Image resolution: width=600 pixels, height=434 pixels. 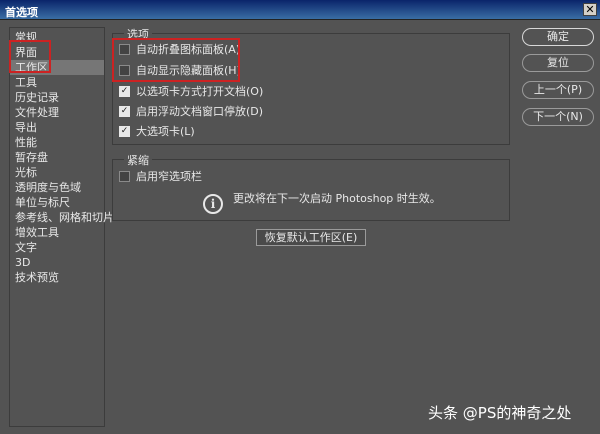 What do you see at coordinates (57, 232) in the screenshot?
I see `sidebar-item-plugins: 增效工具` at bounding box center [57, 232].